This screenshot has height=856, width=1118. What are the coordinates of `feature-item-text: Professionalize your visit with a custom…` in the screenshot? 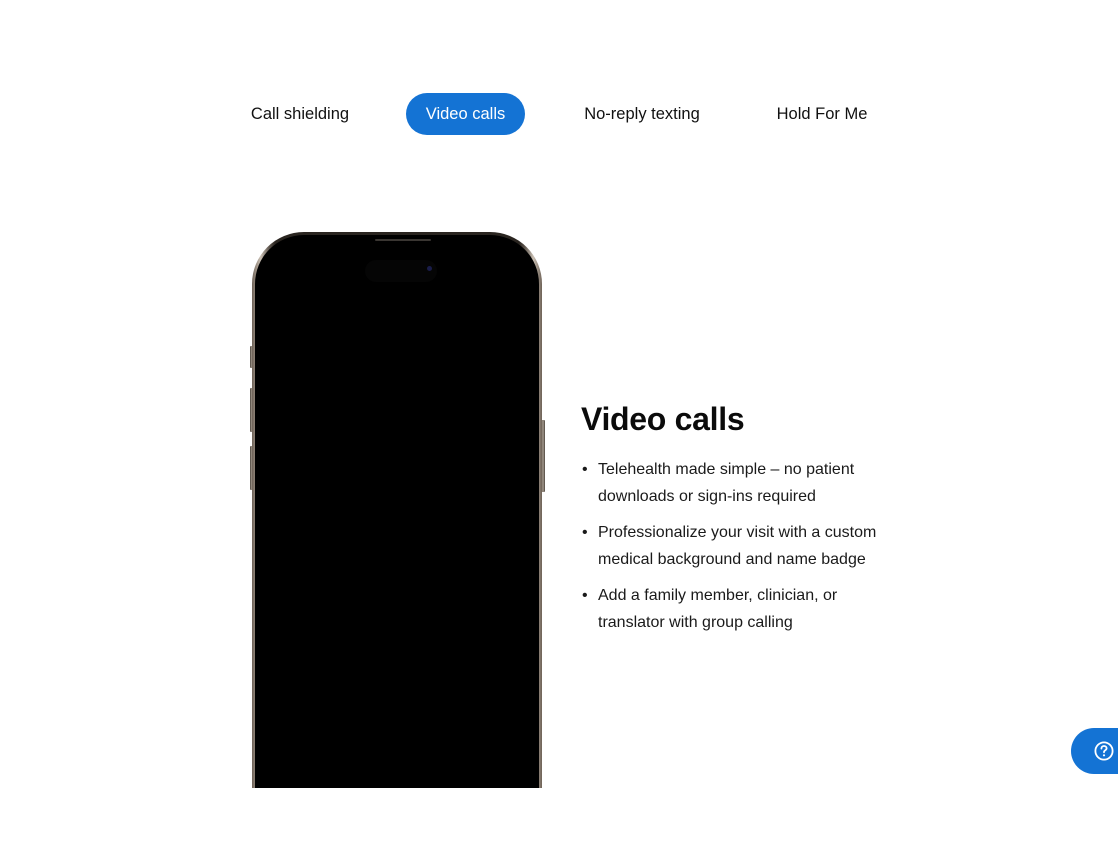 It's located at (737, 546).